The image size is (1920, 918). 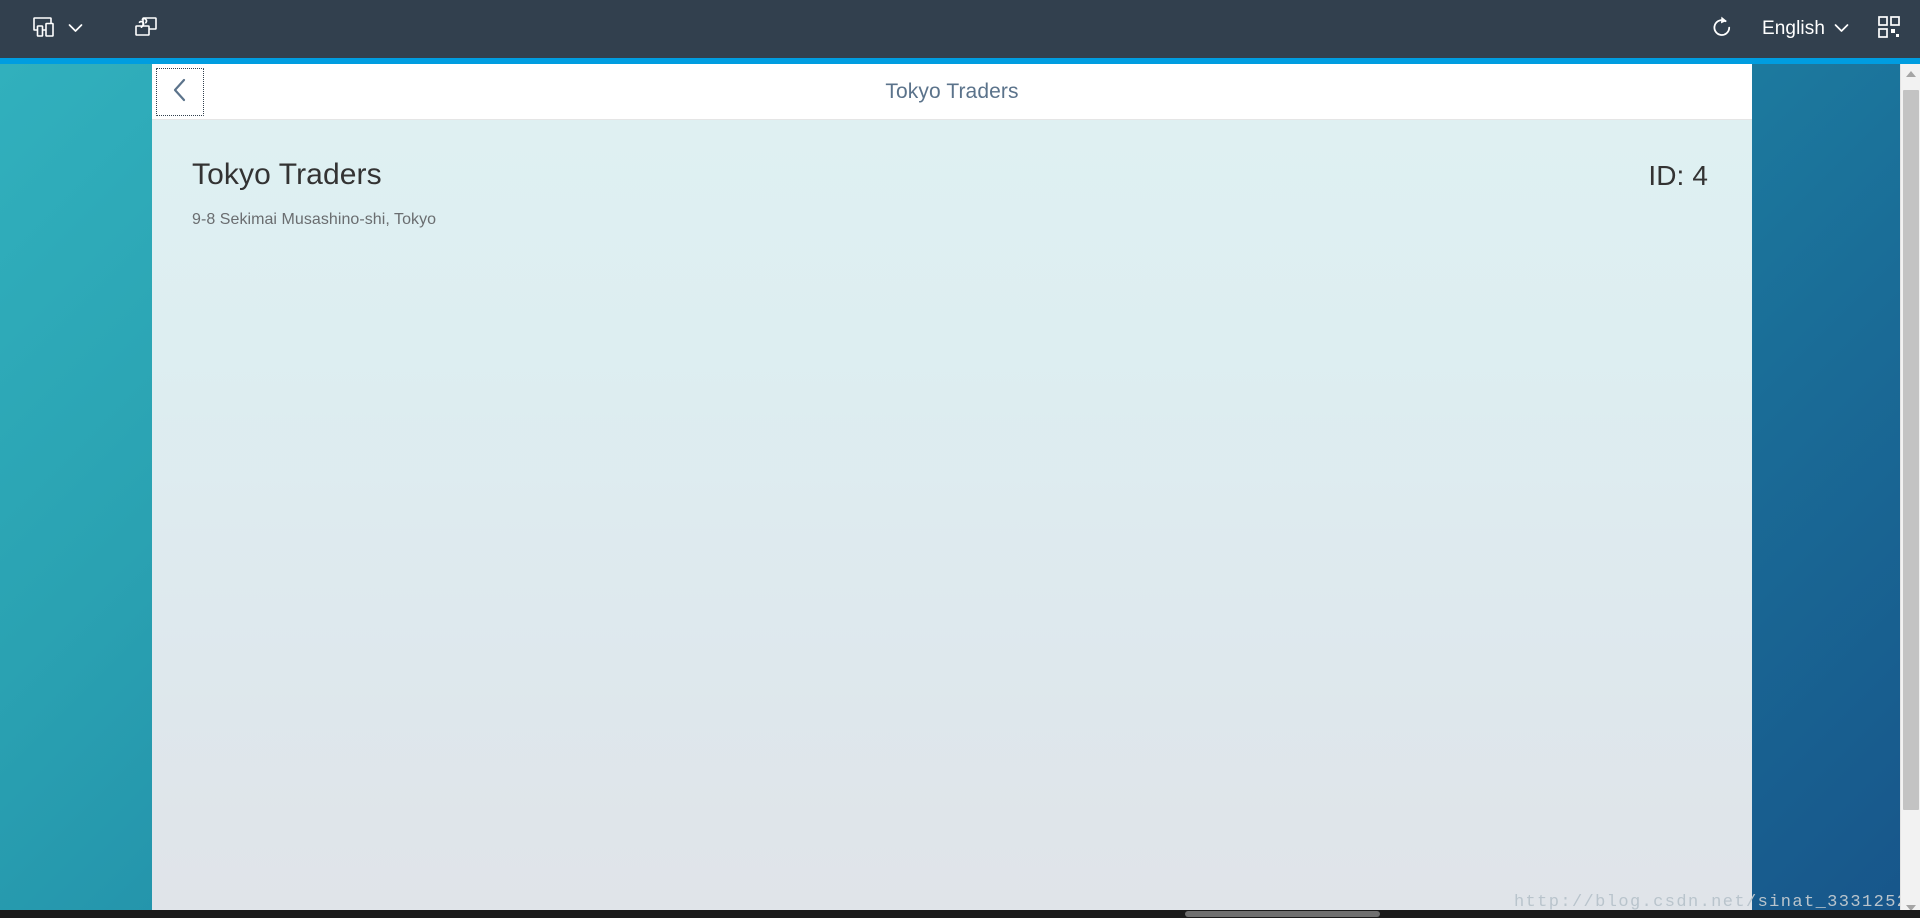 I want to click on horizontal-scrollbar, so click(x=960, y=914).